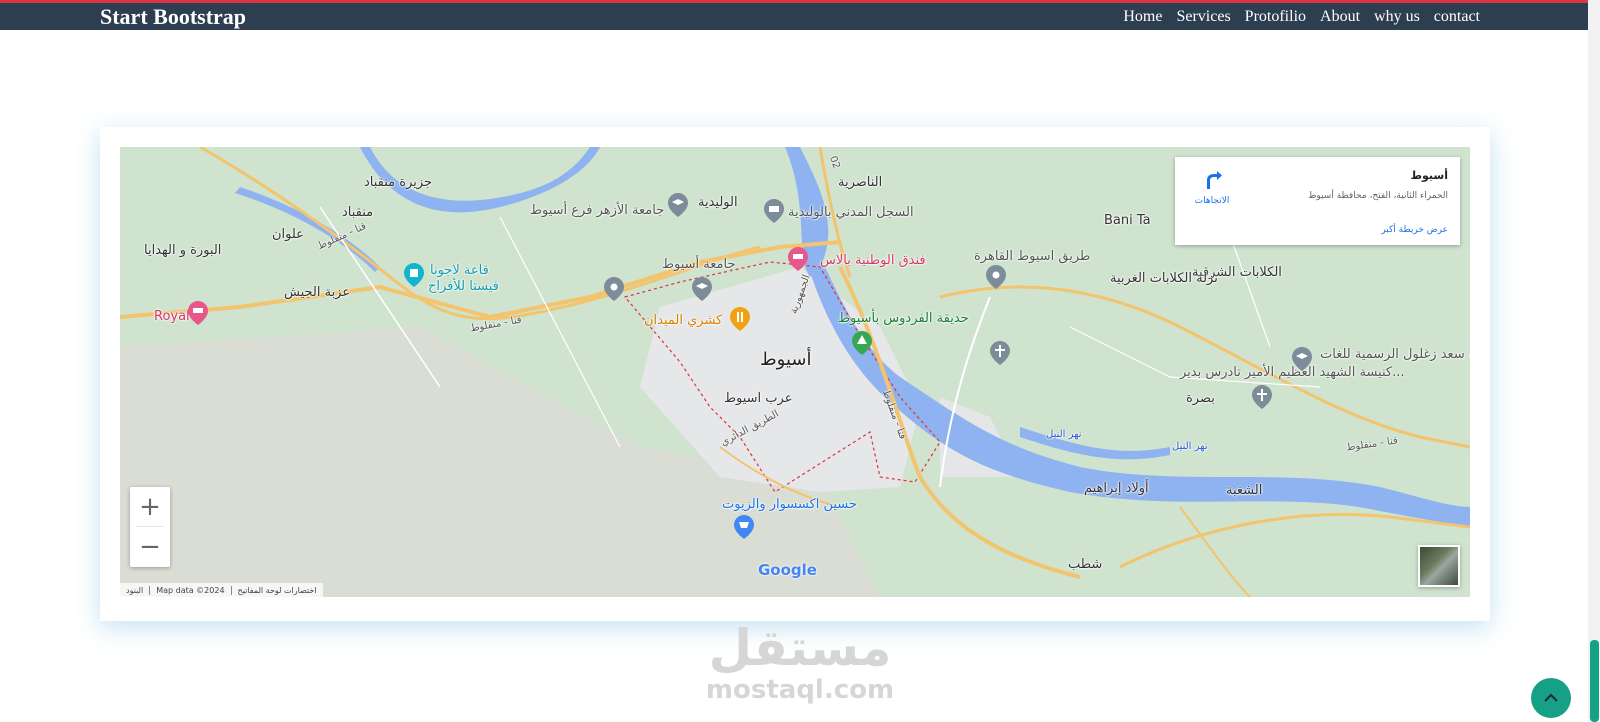 The width and height of the screenshot is (1600, 722). What do you see at coordinates (1594, 361) in the screenshot?
I see `page-scrollbar` at bounding box center [1594, 361].